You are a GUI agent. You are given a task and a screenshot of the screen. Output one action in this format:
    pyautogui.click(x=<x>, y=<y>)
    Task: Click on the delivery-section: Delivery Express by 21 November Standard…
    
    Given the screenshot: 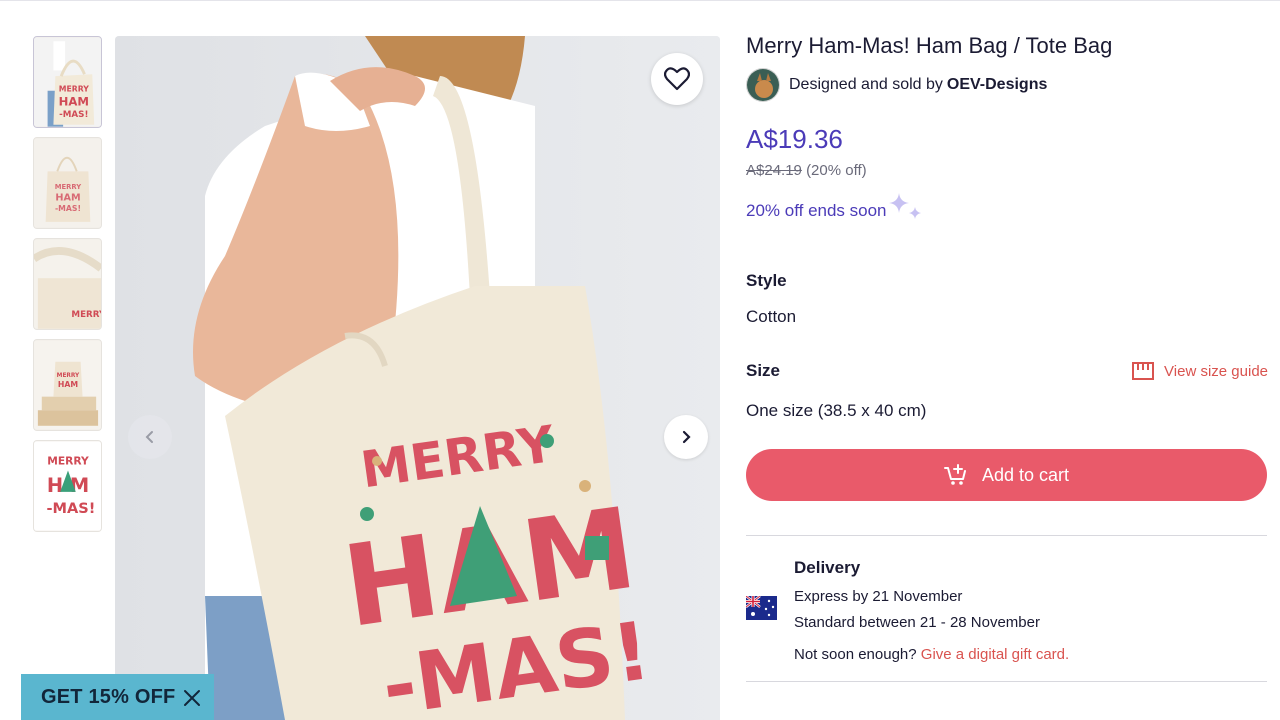 What is the action you would take?
    pyautogui.click(x=1007, y=610)
    